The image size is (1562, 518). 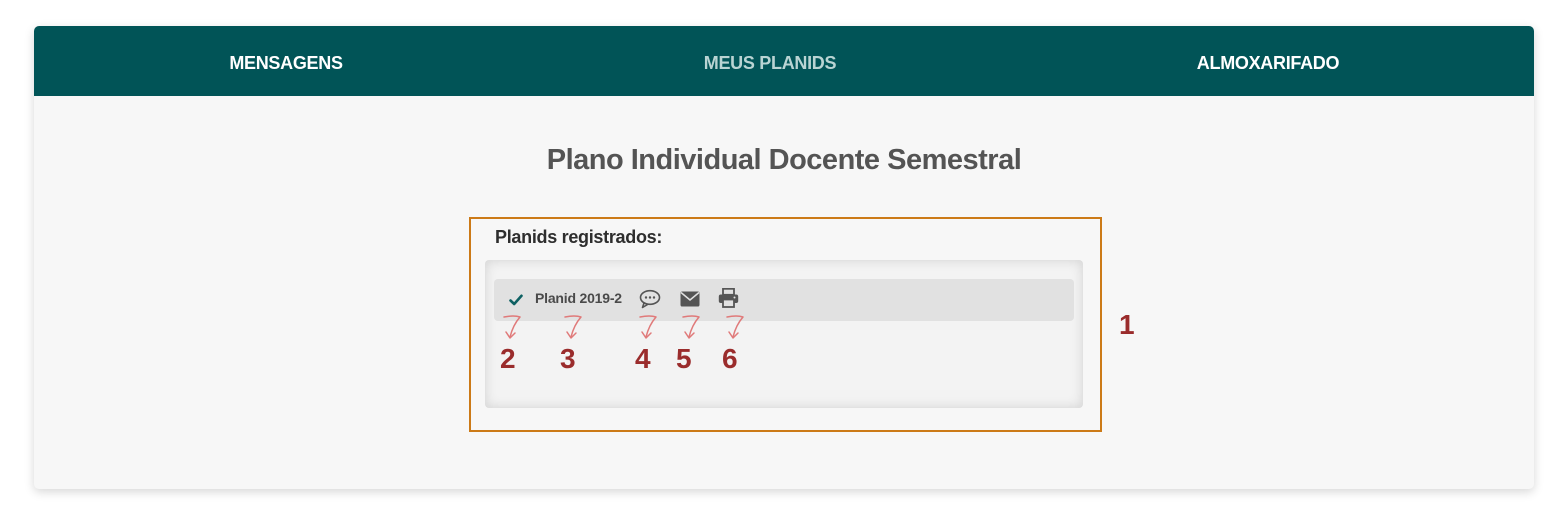 I want to click on planid-link: Planid 2019-2, so click(x=578, y=298).